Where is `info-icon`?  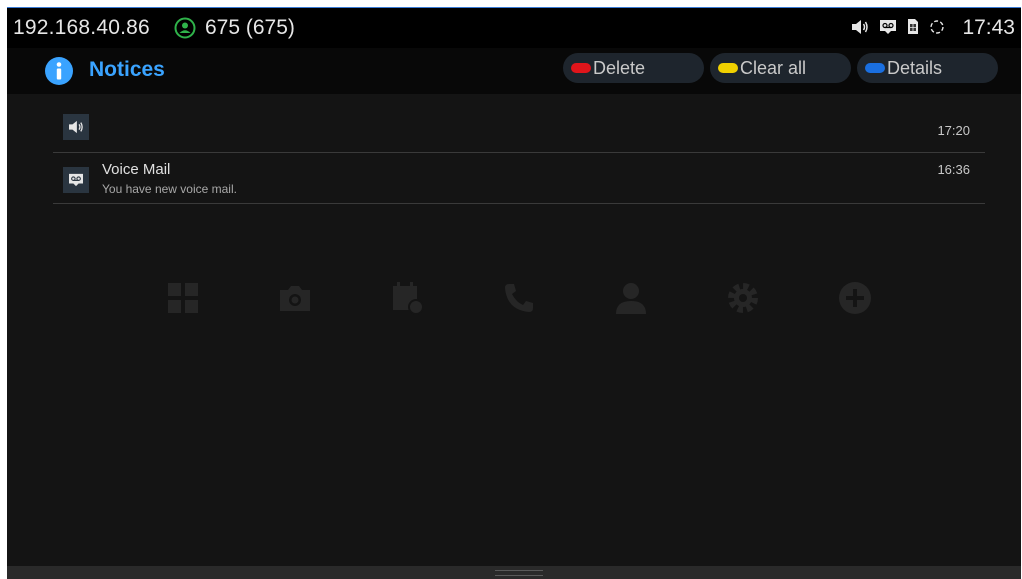
info-icon is located at coordinates (59, 71).